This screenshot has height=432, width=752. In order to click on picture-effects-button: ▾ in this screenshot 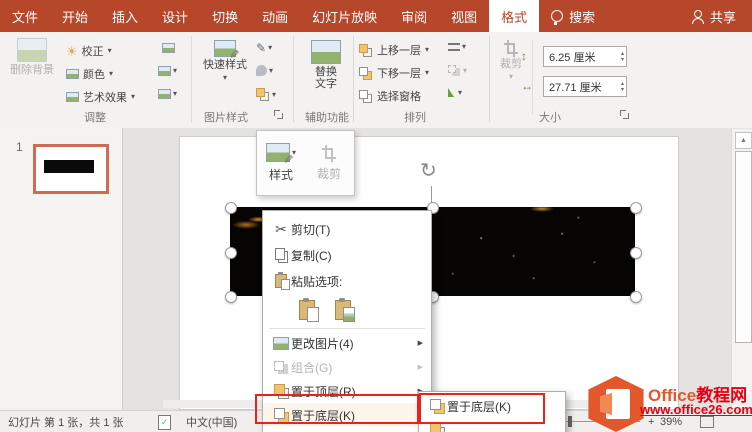, I will do `click(264, 70)`.